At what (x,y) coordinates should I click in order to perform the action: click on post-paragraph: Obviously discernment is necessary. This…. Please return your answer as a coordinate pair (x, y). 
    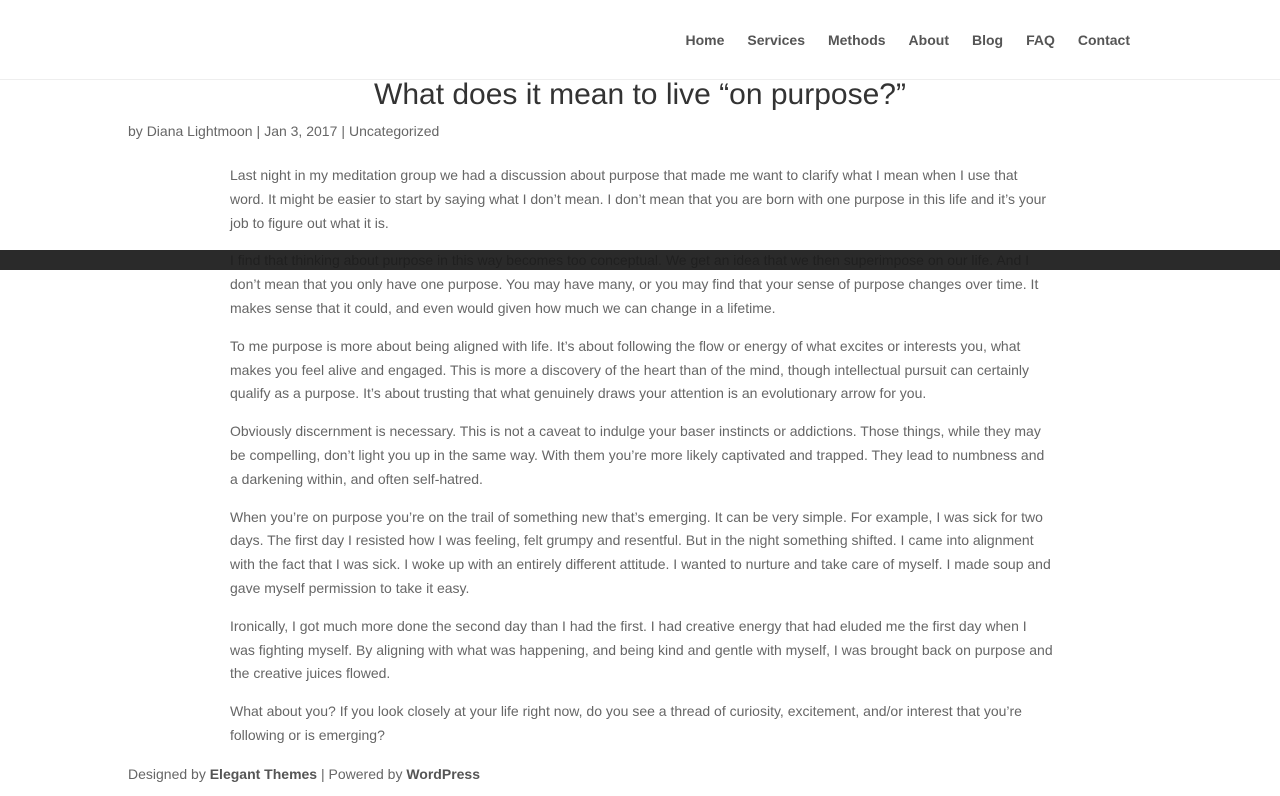
    Looking at the image, I should click on (637, 455).